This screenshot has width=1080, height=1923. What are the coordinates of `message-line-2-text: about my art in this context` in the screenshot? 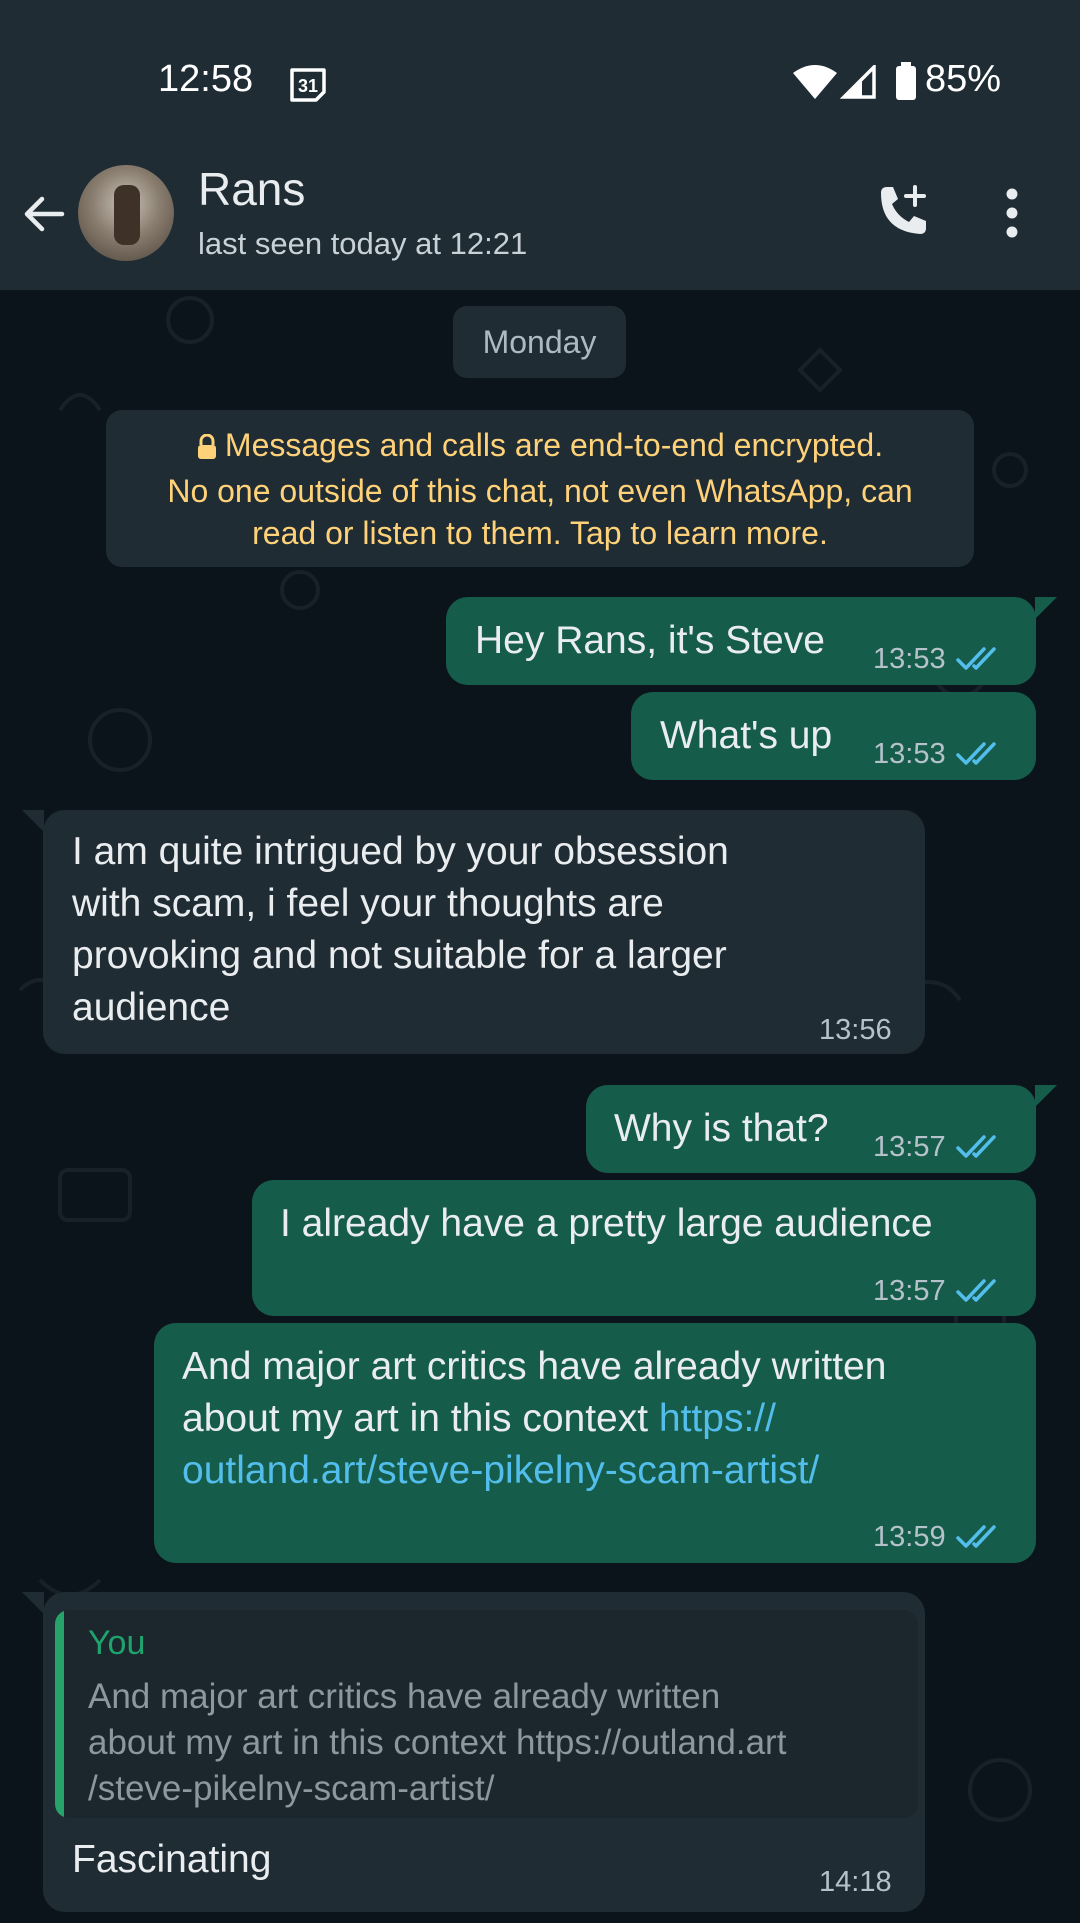 It's located at (420, 1418).